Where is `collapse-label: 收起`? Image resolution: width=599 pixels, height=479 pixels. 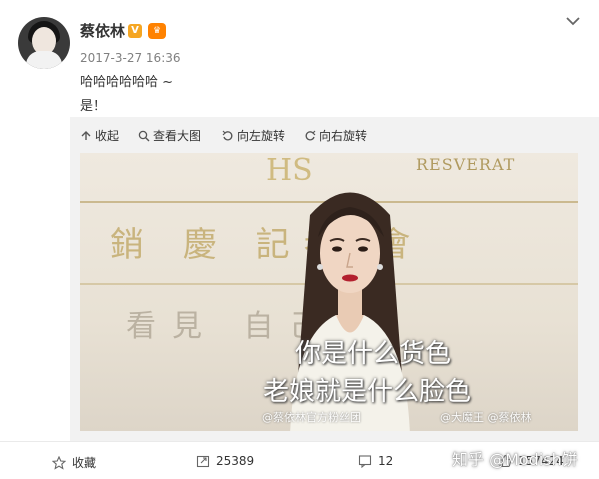 collapse-label: 收起 is located at coordinates (107, 136).